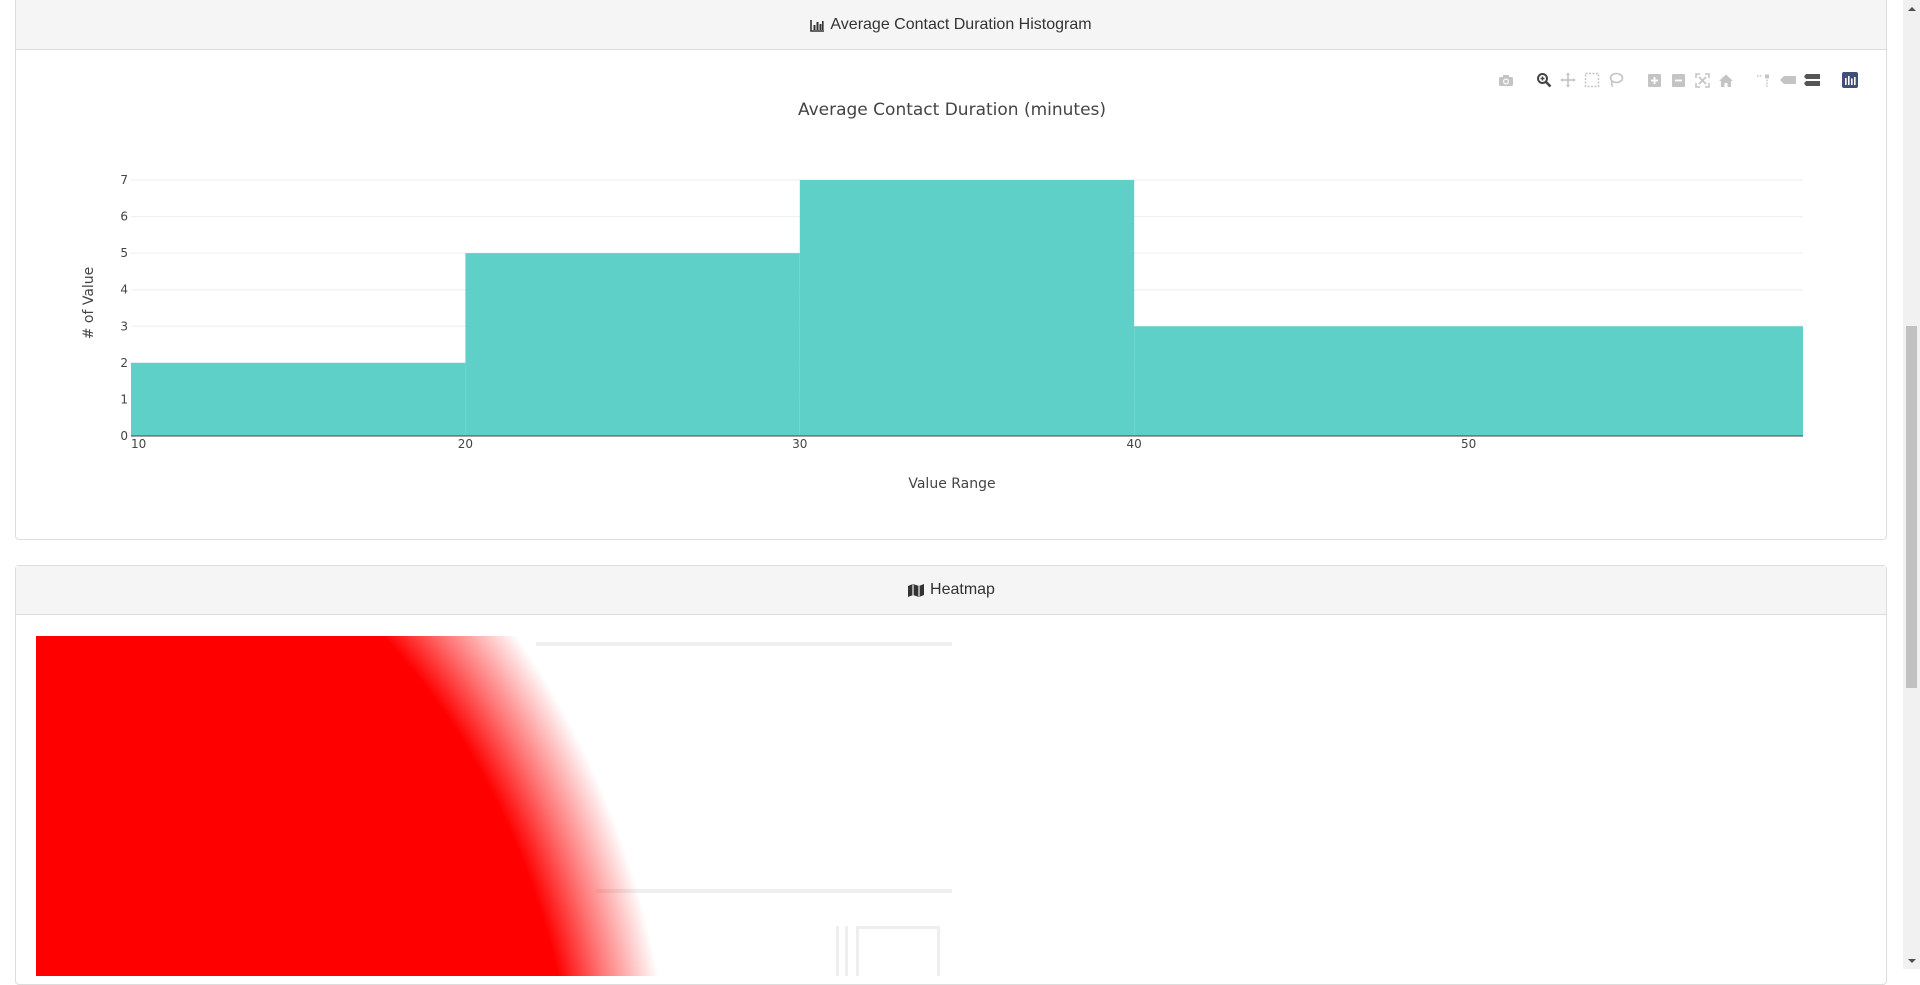 The image size is (1920, 985). Describe the element at coordinates (124, 363) in the screenshot. I see `y-tick-label: 2` at that location.